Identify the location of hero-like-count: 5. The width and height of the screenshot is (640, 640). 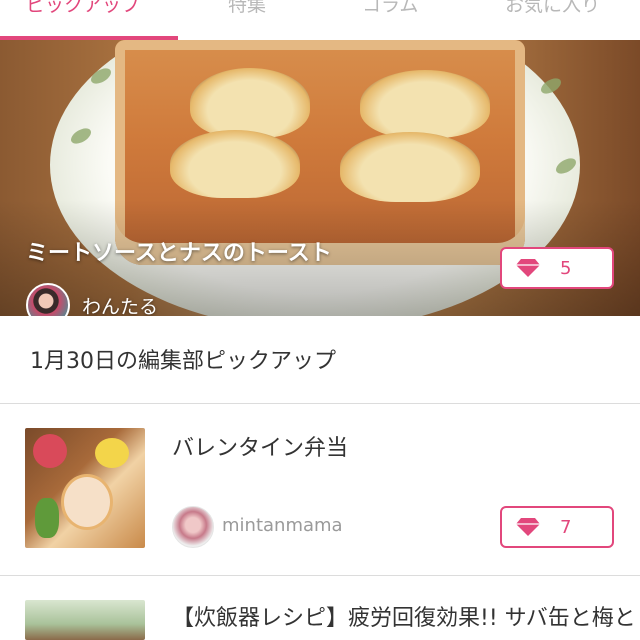
(566, 268).